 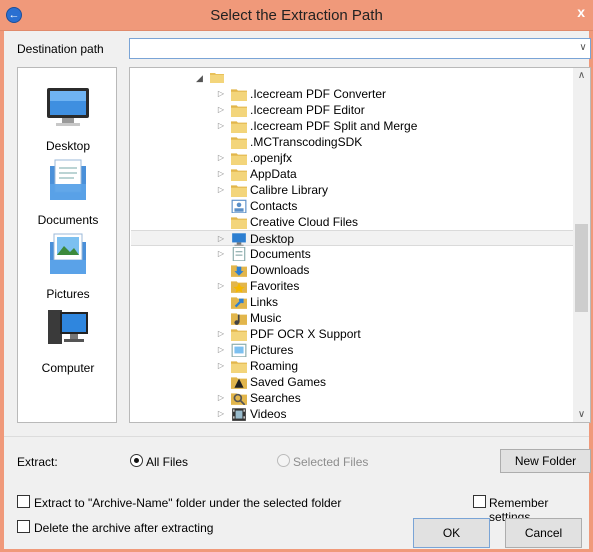 I want to click on tree-item: ▷ PDF OCR X Support, so click(x=353, y=334).